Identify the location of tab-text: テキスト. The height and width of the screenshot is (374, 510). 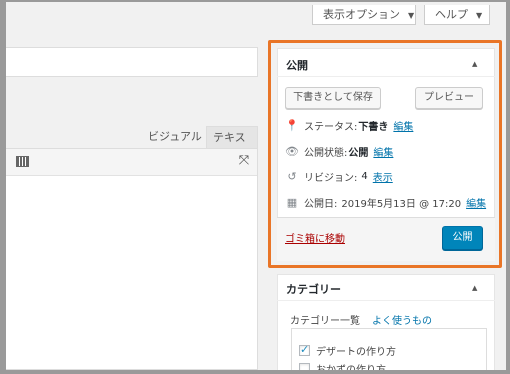
(232, 146).